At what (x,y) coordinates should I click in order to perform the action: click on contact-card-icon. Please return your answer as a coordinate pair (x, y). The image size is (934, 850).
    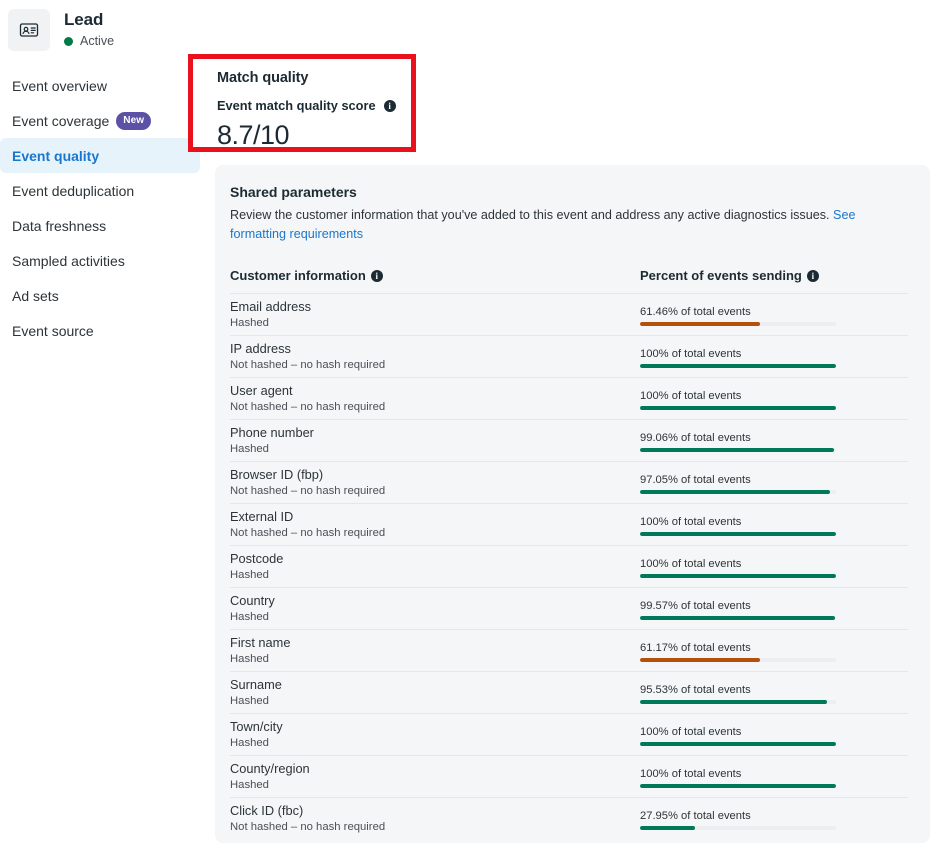
    Looking at the image, I should click on (29, 30).